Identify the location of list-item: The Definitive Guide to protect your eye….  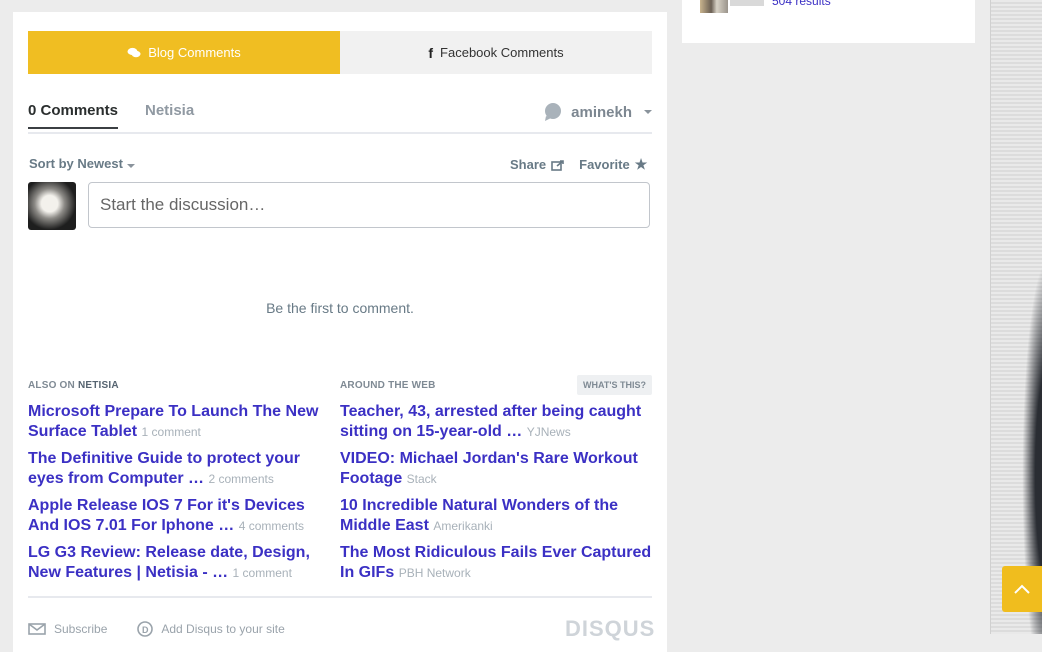
(176, 472).